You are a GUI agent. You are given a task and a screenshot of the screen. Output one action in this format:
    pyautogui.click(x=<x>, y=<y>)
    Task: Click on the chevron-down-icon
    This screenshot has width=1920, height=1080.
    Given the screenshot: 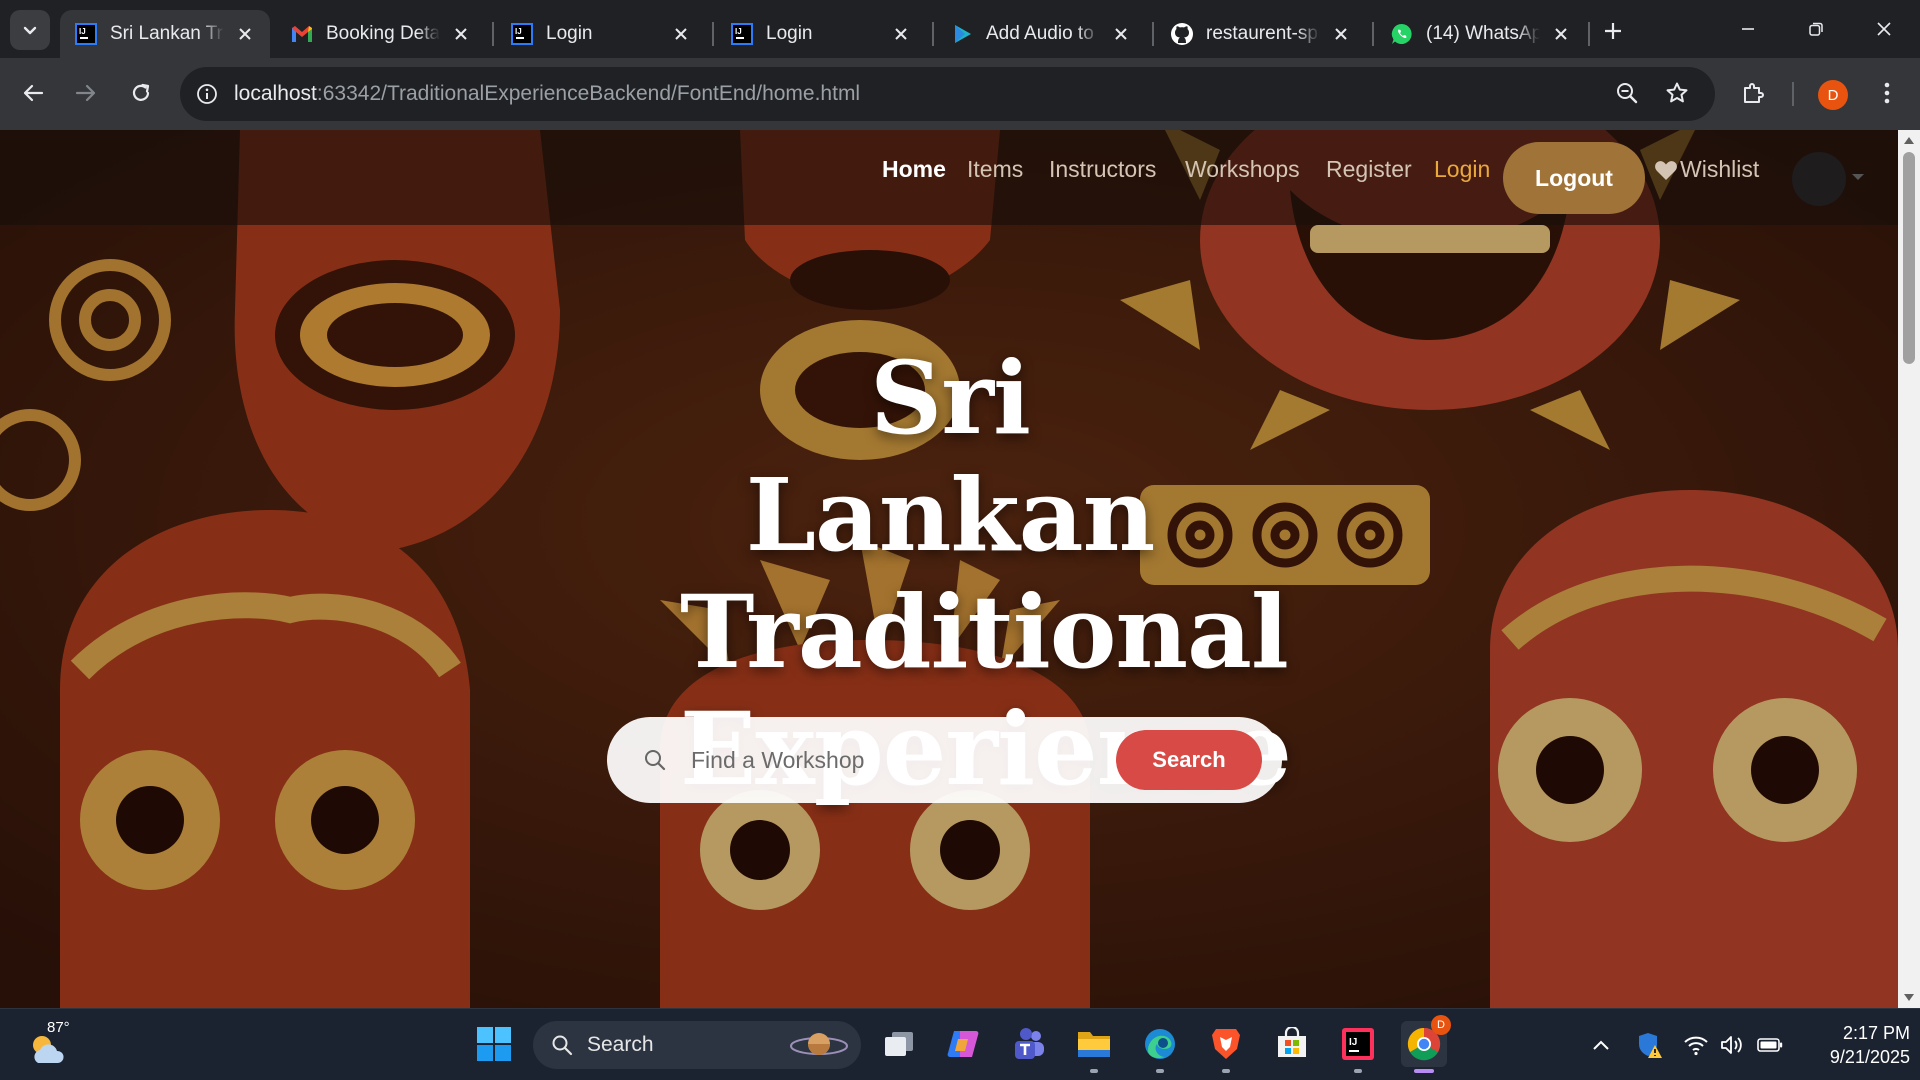 What is the action you would take?
    pyautogui.click(x=30, y=30)
    